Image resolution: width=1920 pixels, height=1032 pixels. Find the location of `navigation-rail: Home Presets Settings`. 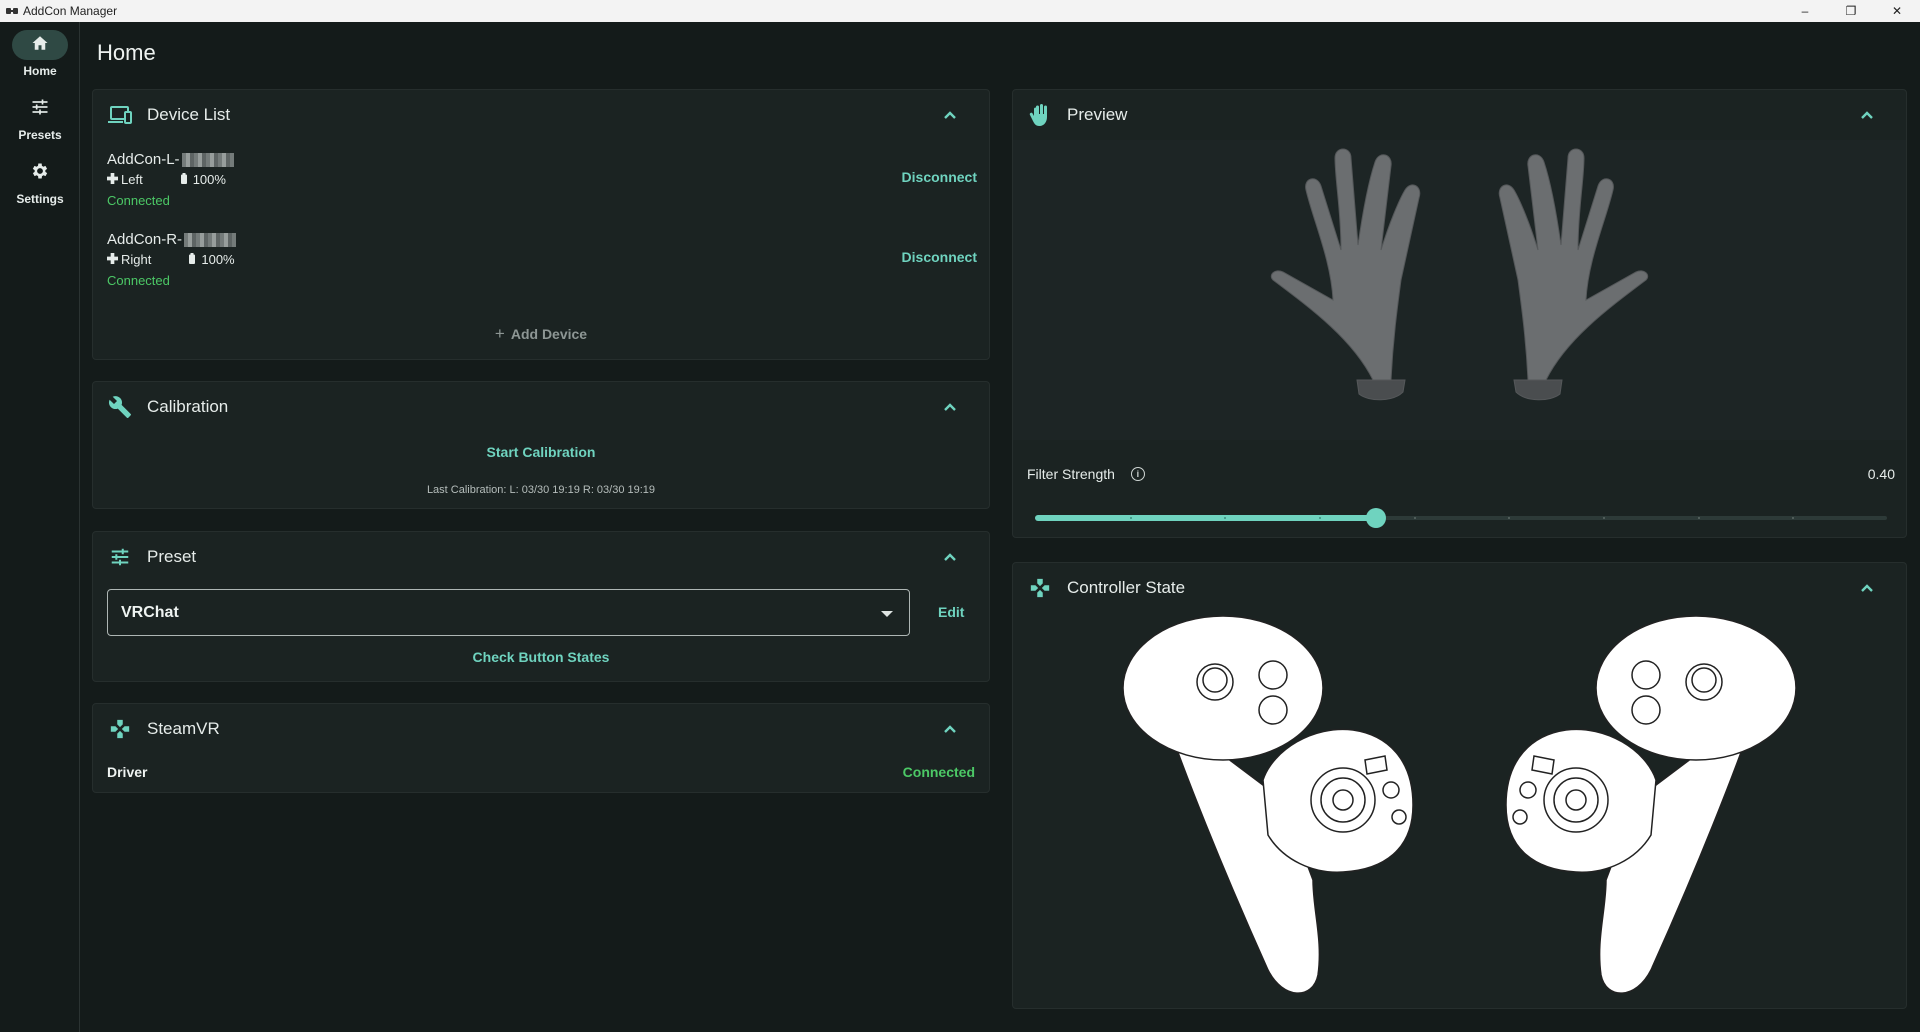

navigation-rail: Home Presets Settings is located at coordinates (40, 527).